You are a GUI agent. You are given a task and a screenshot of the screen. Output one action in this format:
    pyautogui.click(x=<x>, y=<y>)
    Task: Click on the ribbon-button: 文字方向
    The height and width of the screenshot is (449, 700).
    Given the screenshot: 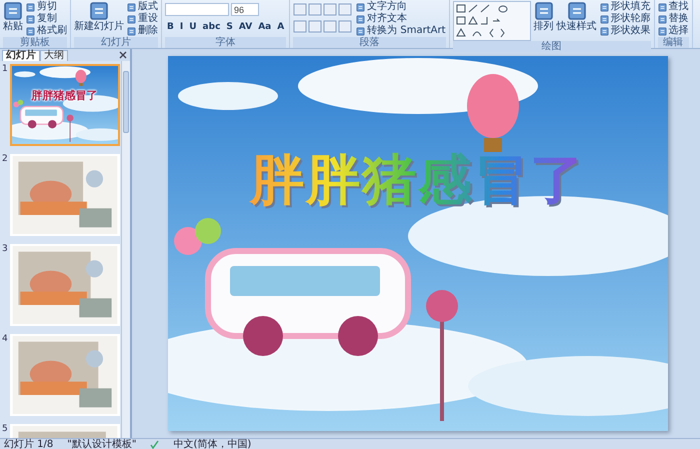 What is the action you would take?
    pyautogui.click(x=401, y=7)
    